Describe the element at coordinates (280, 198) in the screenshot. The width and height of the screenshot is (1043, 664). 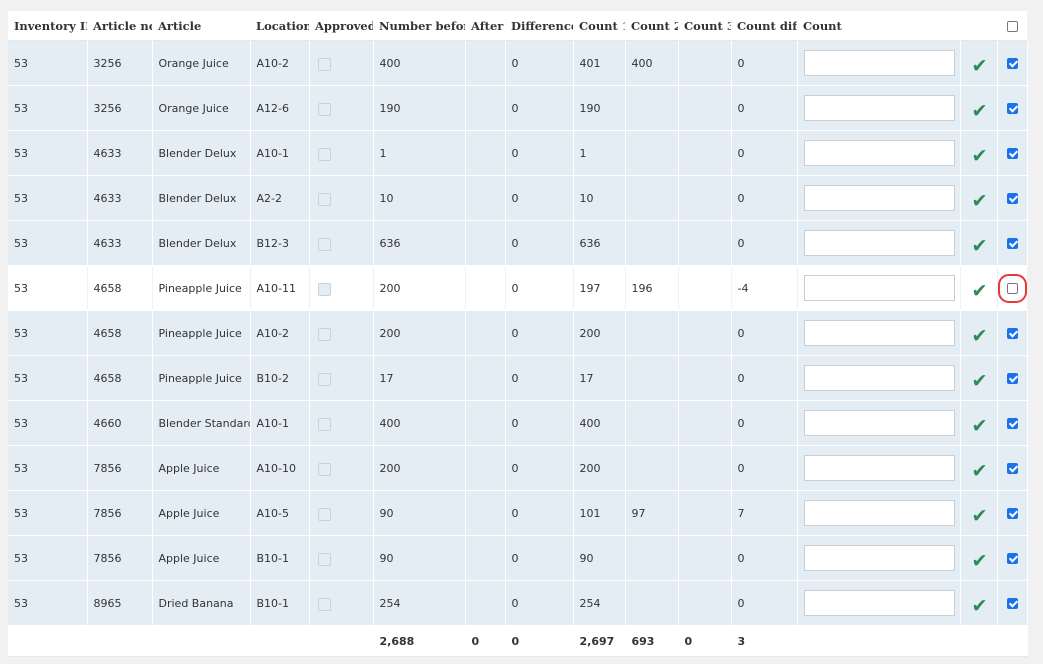
I see `cell-location: A2-2` at that location.